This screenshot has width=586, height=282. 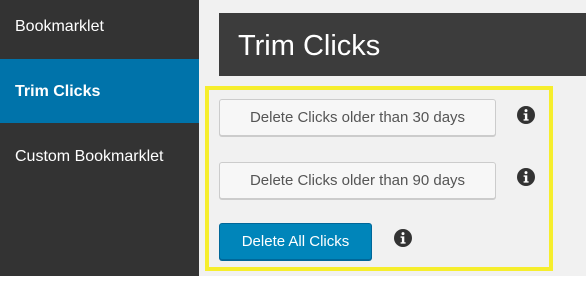 What do you see at coordinates (357, 117) in the screenshot?
I see `delete-clicks-30-days-button: Delete Clicks older than 30 days` at bounding box center [357, 117].